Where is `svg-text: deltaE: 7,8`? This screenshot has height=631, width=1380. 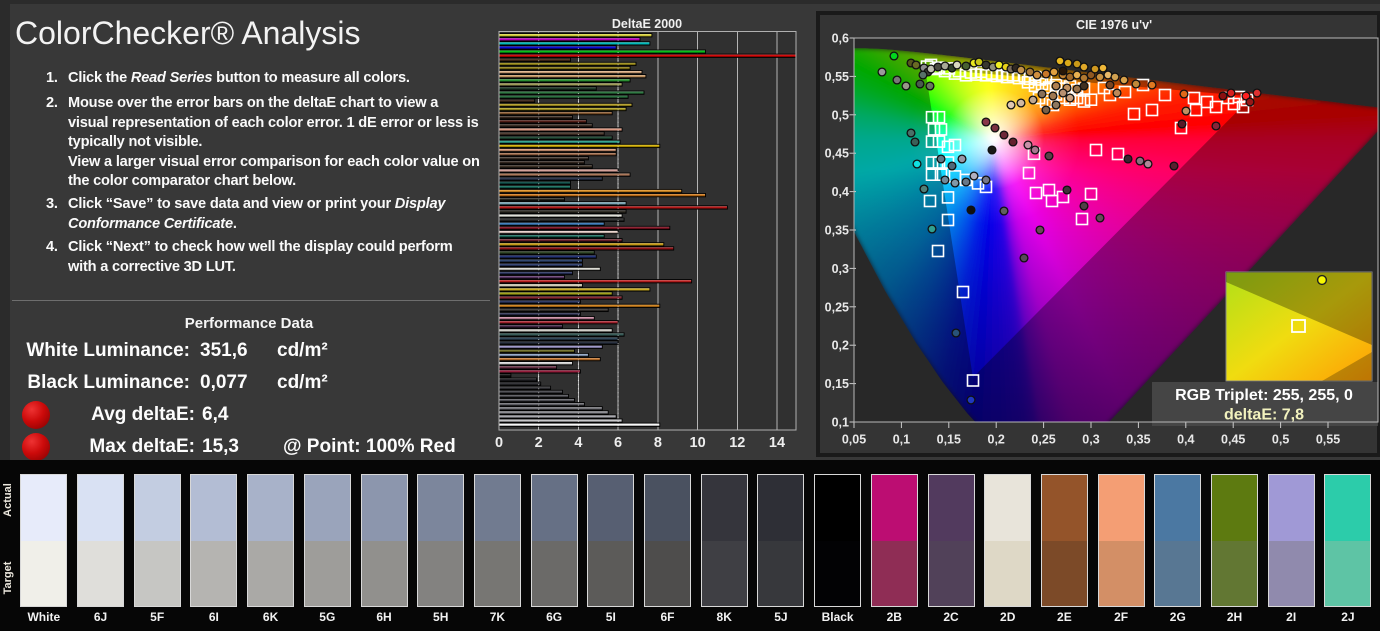 svg-text: deltaE: 7,8 is located at coordinates (1264, 415).